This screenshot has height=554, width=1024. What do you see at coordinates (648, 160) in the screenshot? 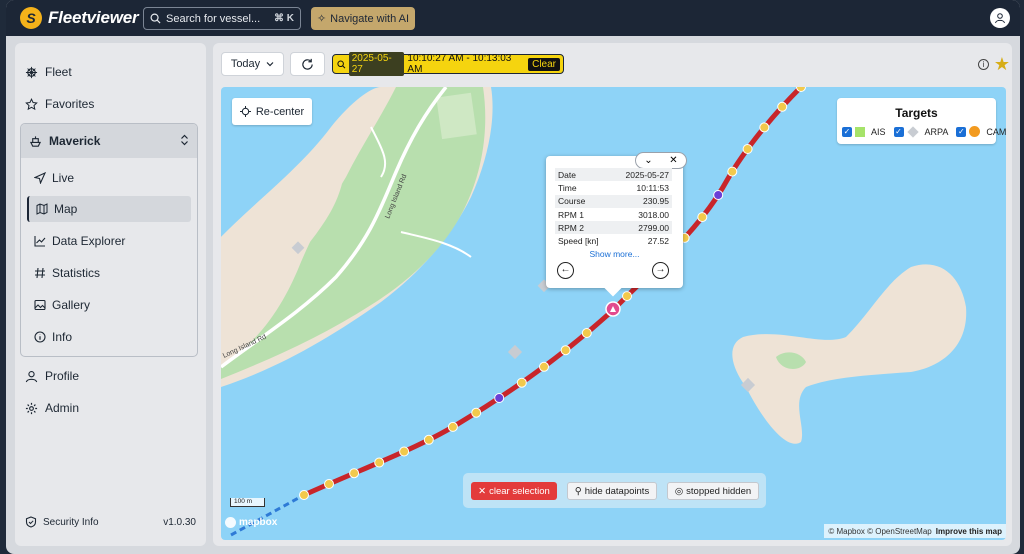
I see `collapse-icon: ⌄` at bounding box center [648, 160].